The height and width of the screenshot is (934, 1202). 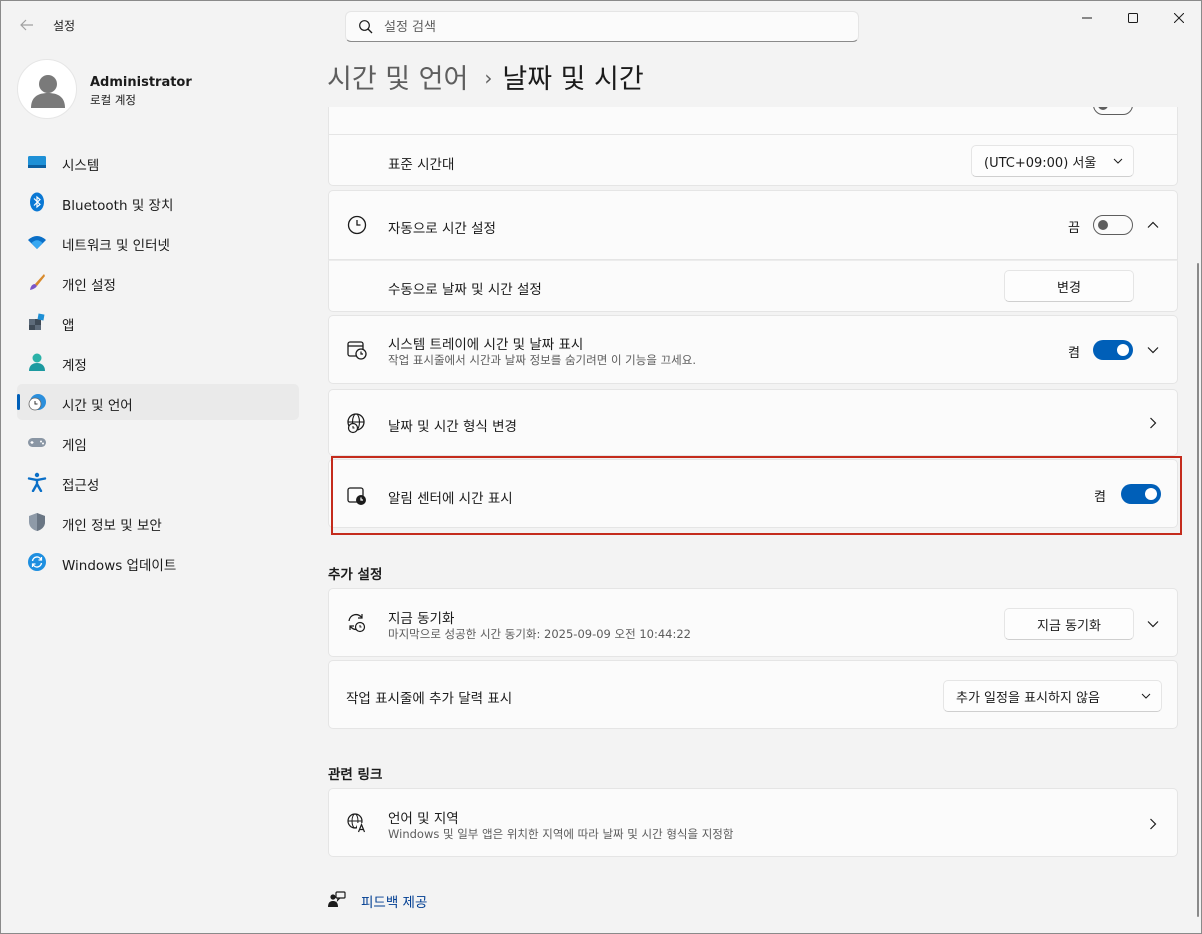 I want to click on avatar, so click(x=47, y=89).